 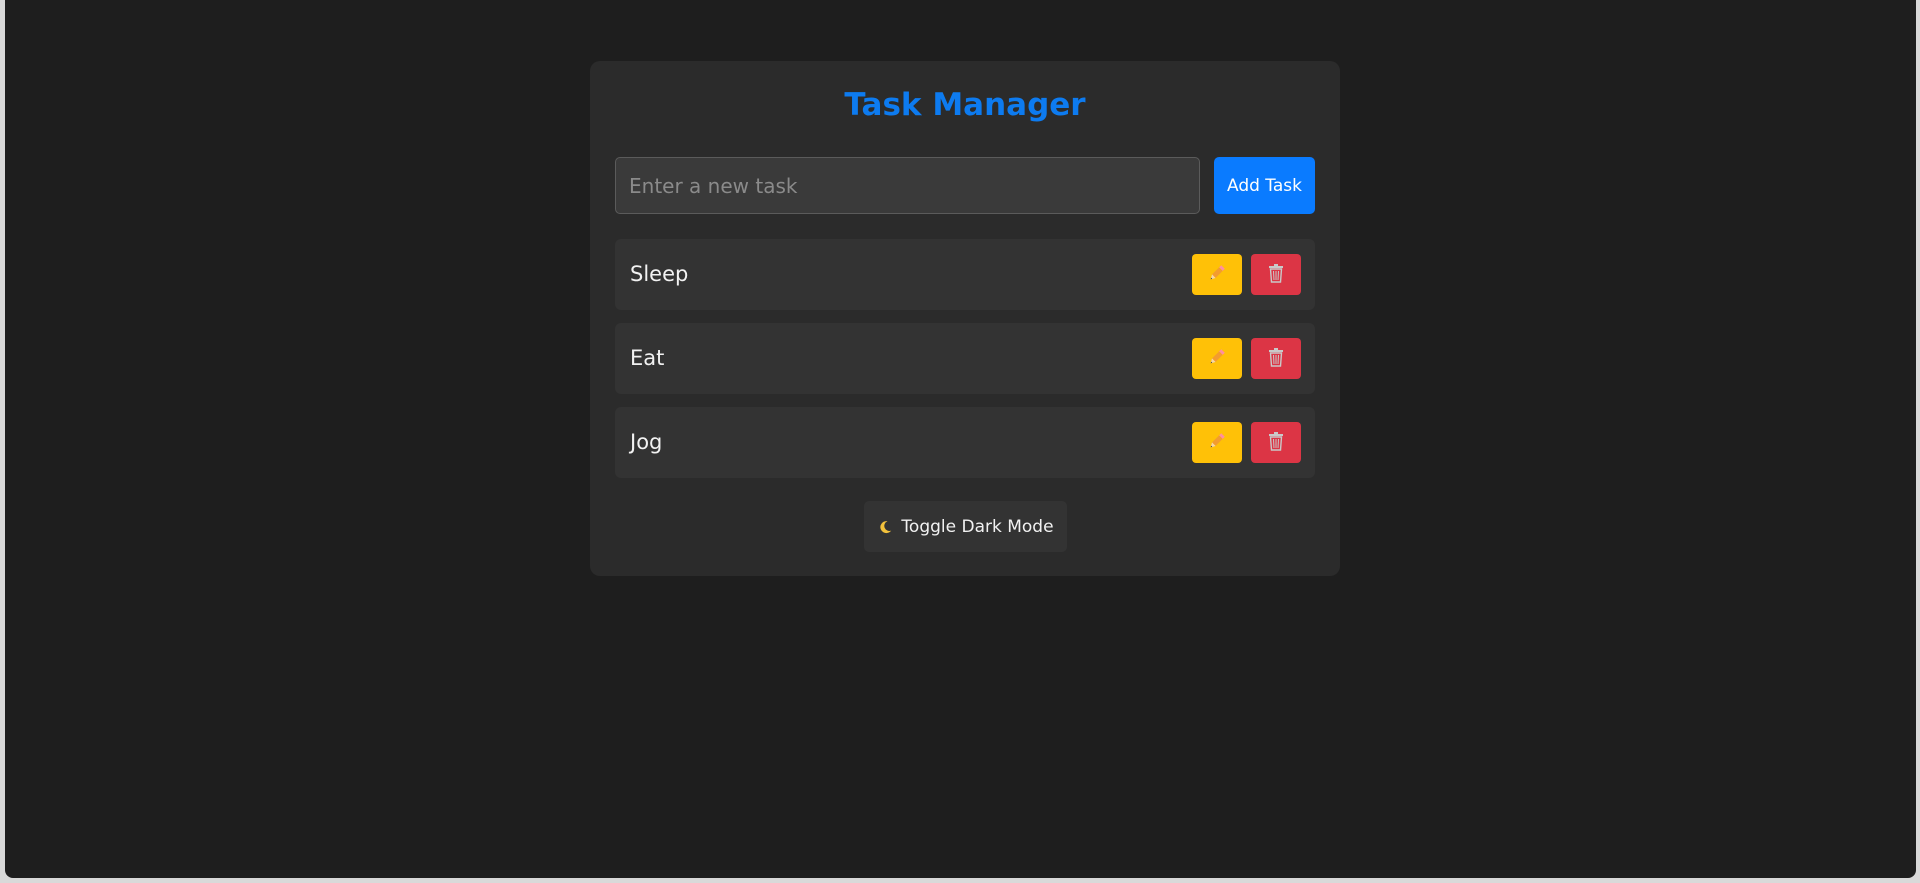 I want to click on task-item: Jog, so click(x=965, y=442).